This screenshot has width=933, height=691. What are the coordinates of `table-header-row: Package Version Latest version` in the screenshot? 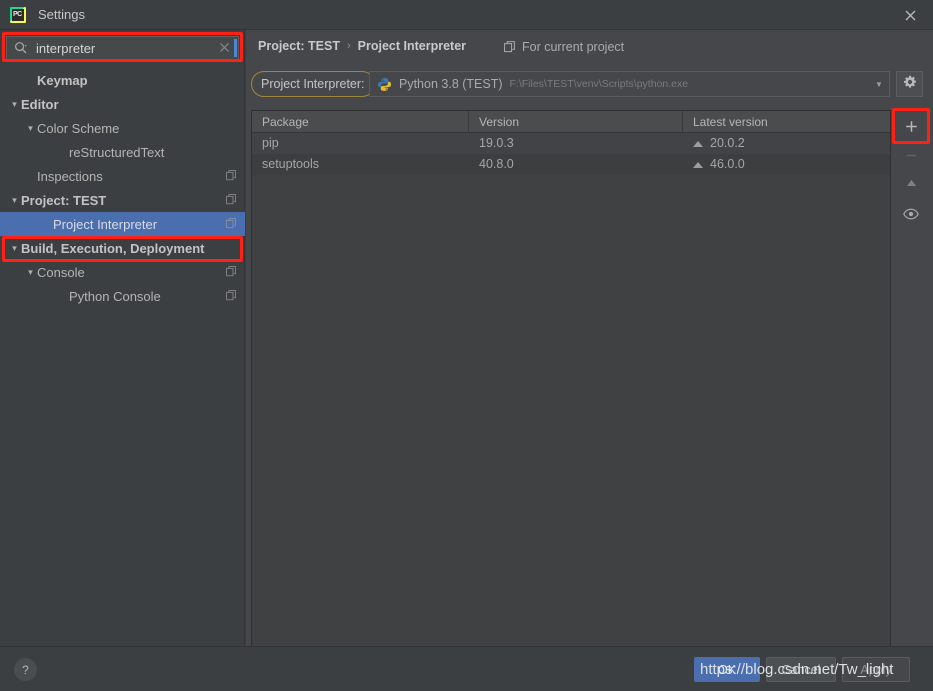 It's located at (571, 121).